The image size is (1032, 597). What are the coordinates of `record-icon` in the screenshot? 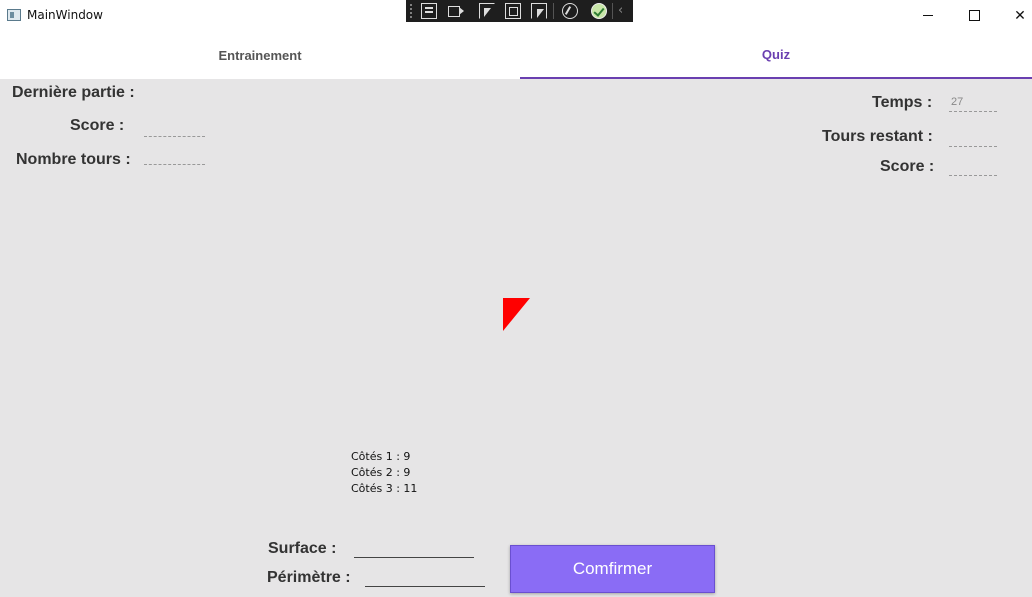 It's located at (456, 11).